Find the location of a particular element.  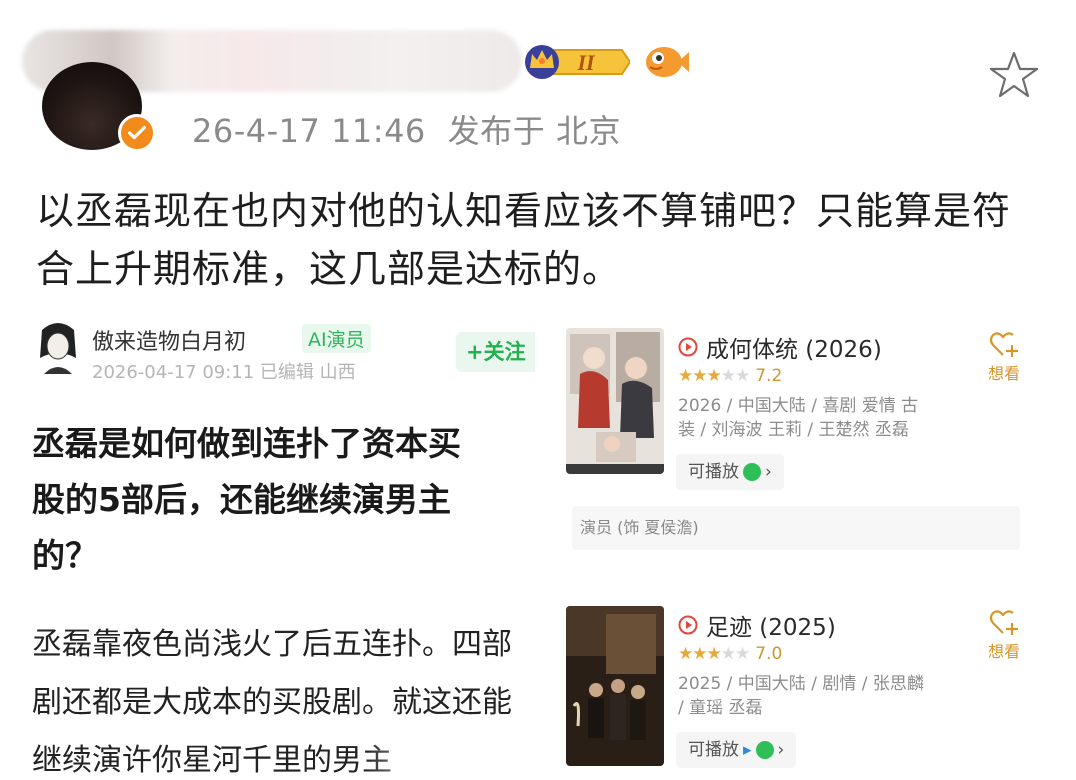

article-meta: 2026-04-17 09:11 已编辑 山西 is located at coordinates (224, 372).